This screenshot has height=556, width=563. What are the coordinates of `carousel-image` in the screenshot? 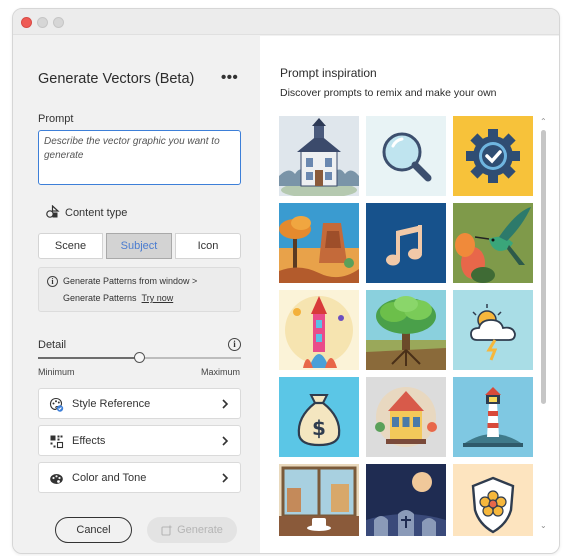 It's located at (406, 417).